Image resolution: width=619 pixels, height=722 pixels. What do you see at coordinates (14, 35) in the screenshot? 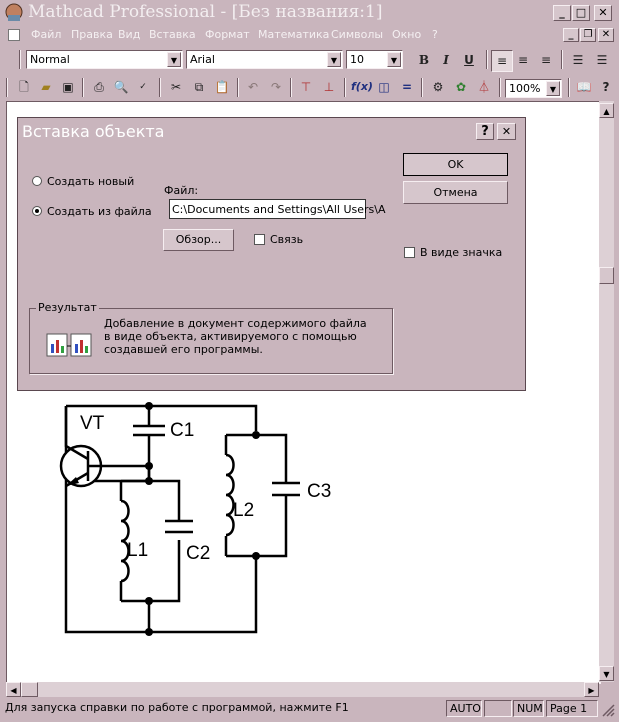
I see `document-icon` at bounding box center [14, 35].